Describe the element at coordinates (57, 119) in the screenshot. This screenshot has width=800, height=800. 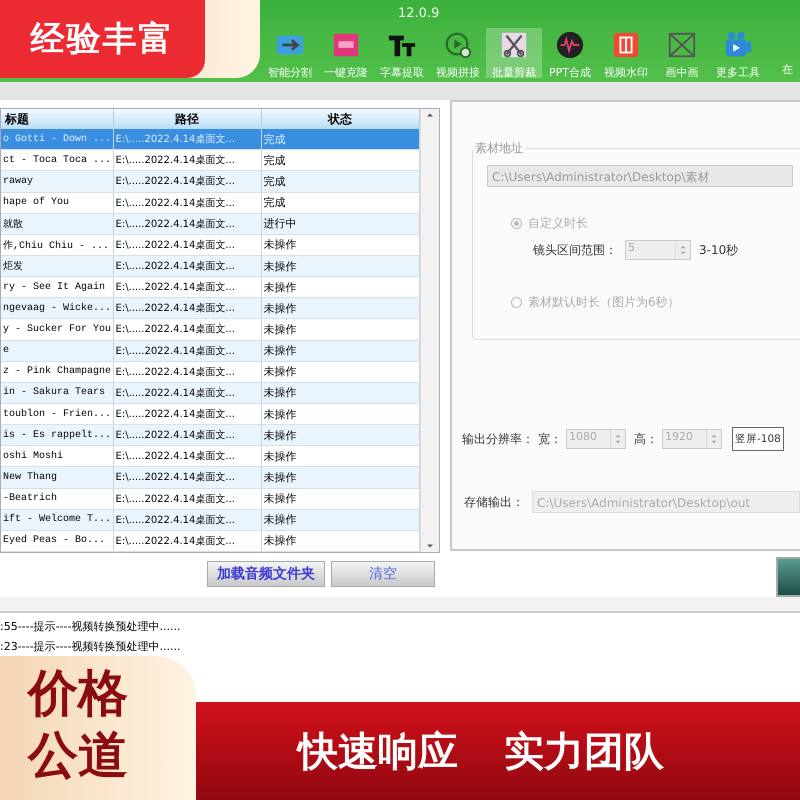
I see `column-header: 标题` at that location.